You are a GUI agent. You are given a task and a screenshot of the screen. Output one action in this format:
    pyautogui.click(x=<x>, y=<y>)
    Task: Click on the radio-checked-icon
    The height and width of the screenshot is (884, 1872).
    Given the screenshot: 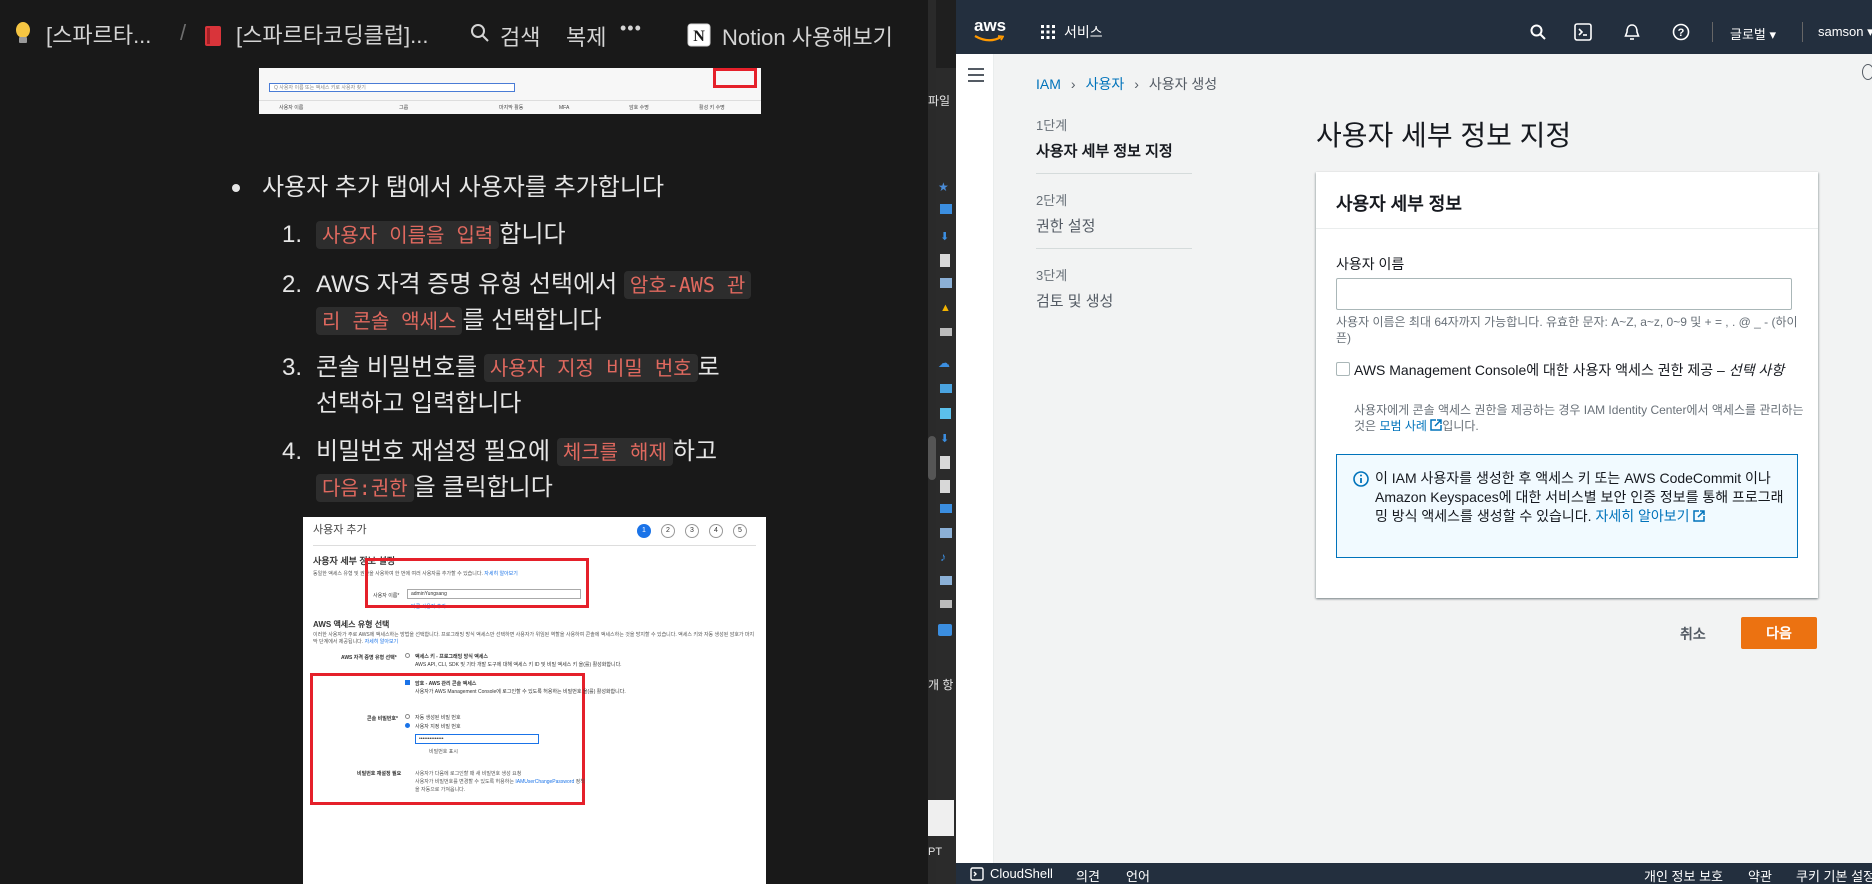 What is the action you would take?
    pyautogui.click(x=407, y=725)
    